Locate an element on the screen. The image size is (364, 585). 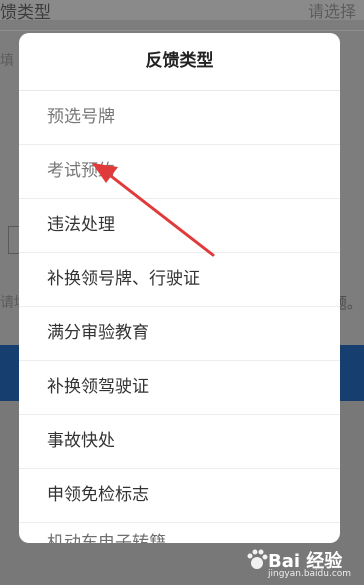
option-item: 申领免检标志 is located at coordinates (179, 496).